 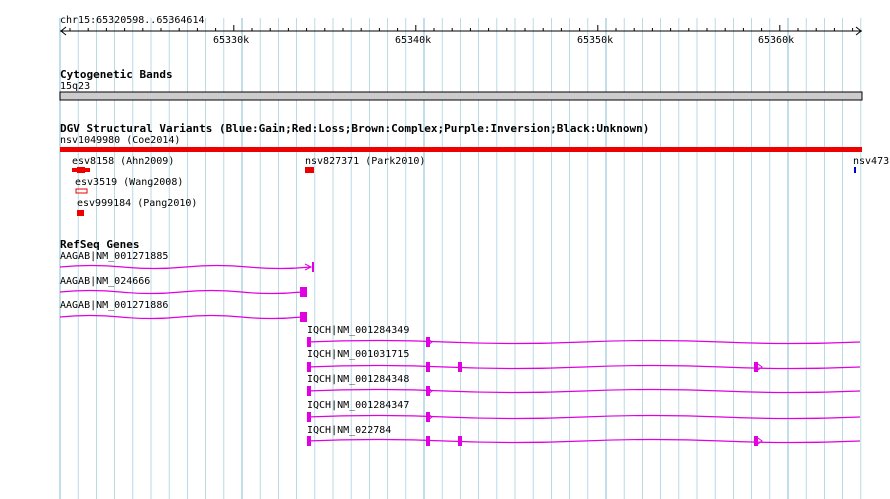 What do you see at coordinates (137, 204) in the screenshot?
I see `variant-label: esv999184 (Pang2010)` at bounding box center [137, 204].